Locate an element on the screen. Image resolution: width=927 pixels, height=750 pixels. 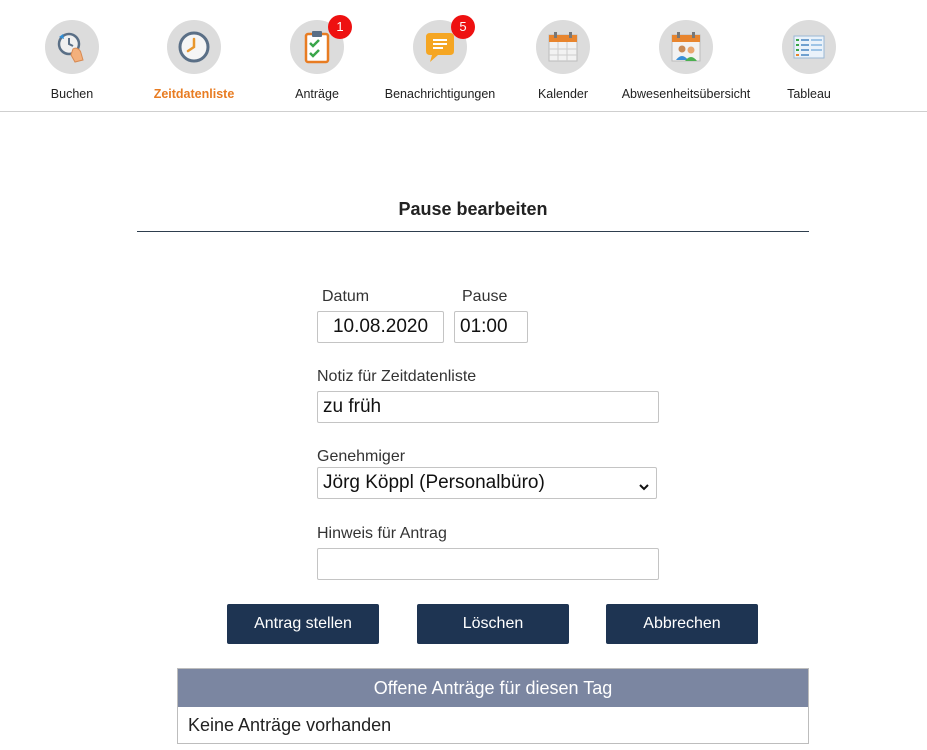
nav-item-antraege: 1 Anträge is located at coordinates (317, 58).